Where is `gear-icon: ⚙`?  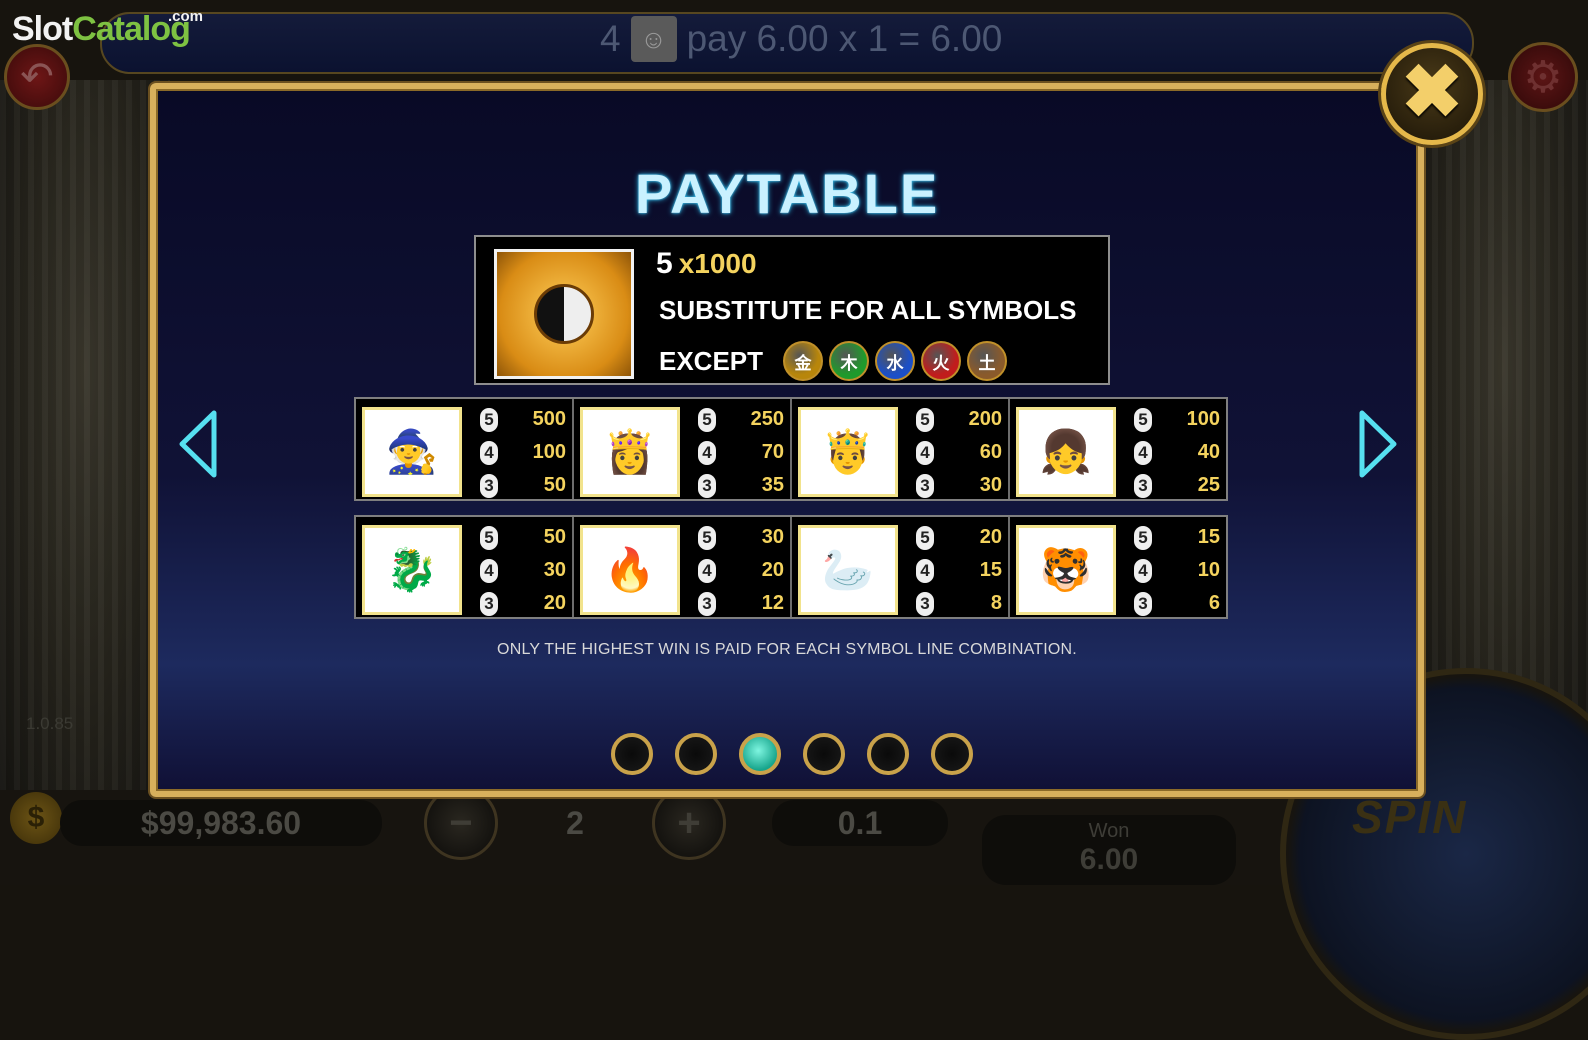
gear-icon: ⚙ is located at coordinates (1543, 77).